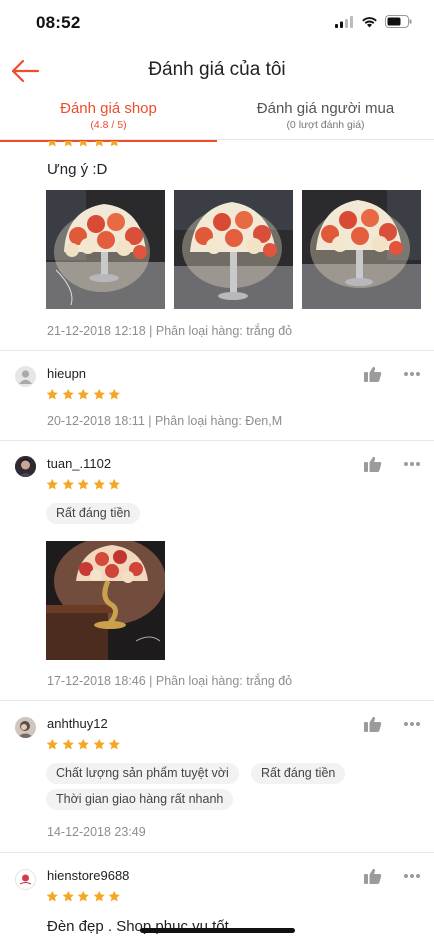 The image size is (434, 941). I want to click on home-indicator, so click(217, 930).